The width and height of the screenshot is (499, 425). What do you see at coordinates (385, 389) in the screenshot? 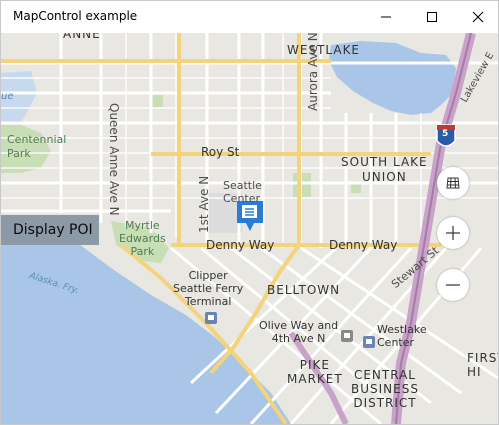
I see `label-cbd: CENTRAL BUSINESS DISTRICT` at bounding box center [385, 389].